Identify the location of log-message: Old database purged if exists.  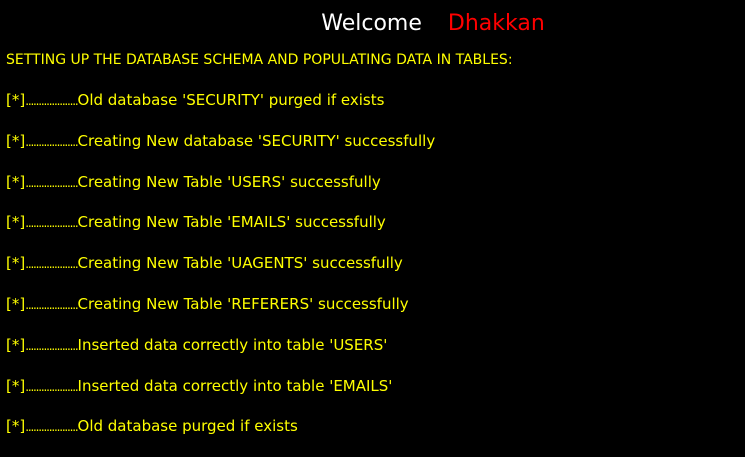
(187, 426).